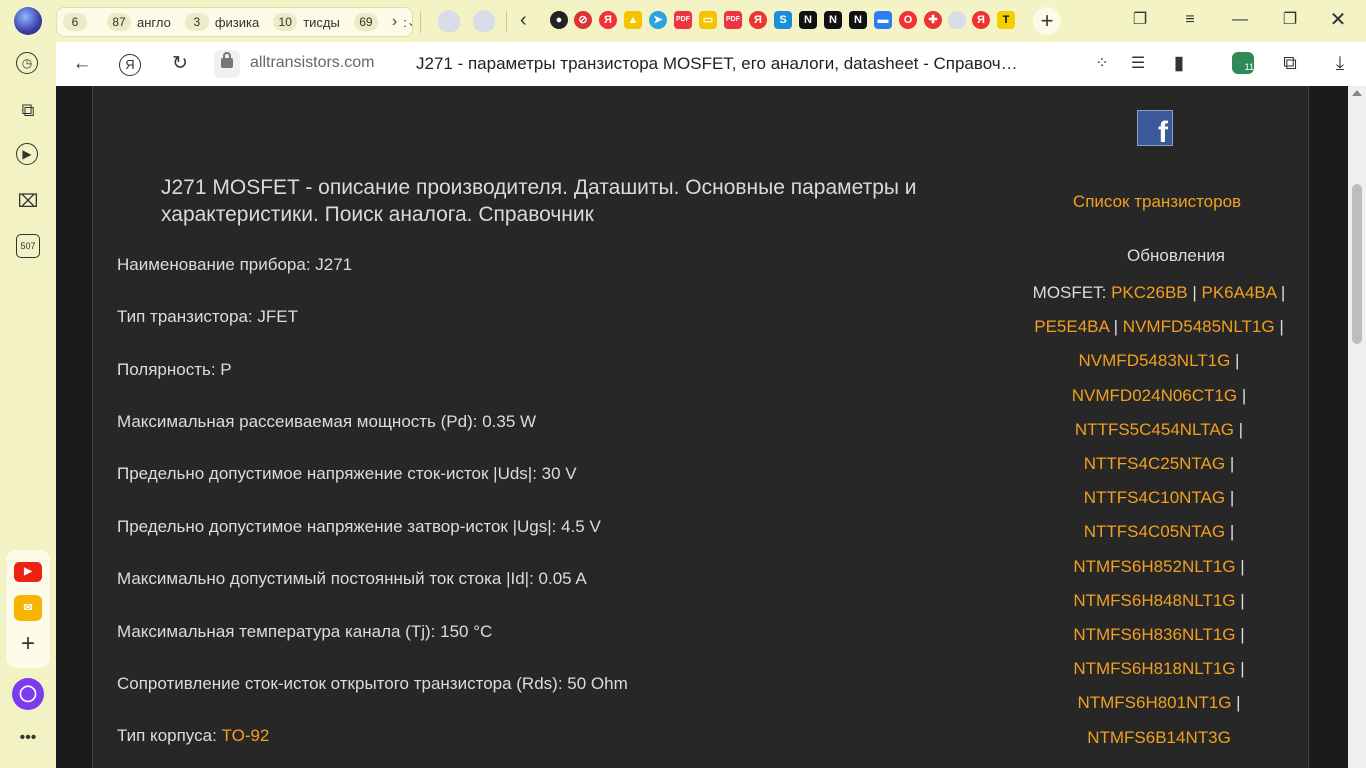 The image size is (1366, 768). I want to click on add-icon: +, so click(28, 644).